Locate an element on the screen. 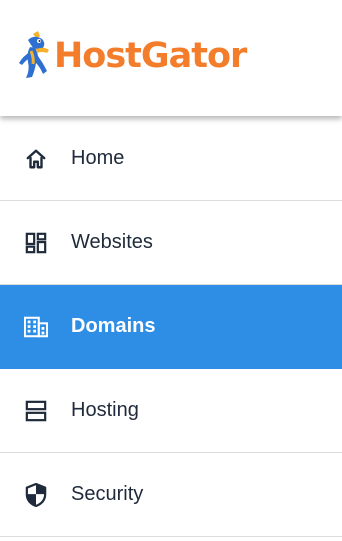 The width and height of the screenshot is (342, 541). sidebar-item-label: Websites is located at coordinates (112, 242).